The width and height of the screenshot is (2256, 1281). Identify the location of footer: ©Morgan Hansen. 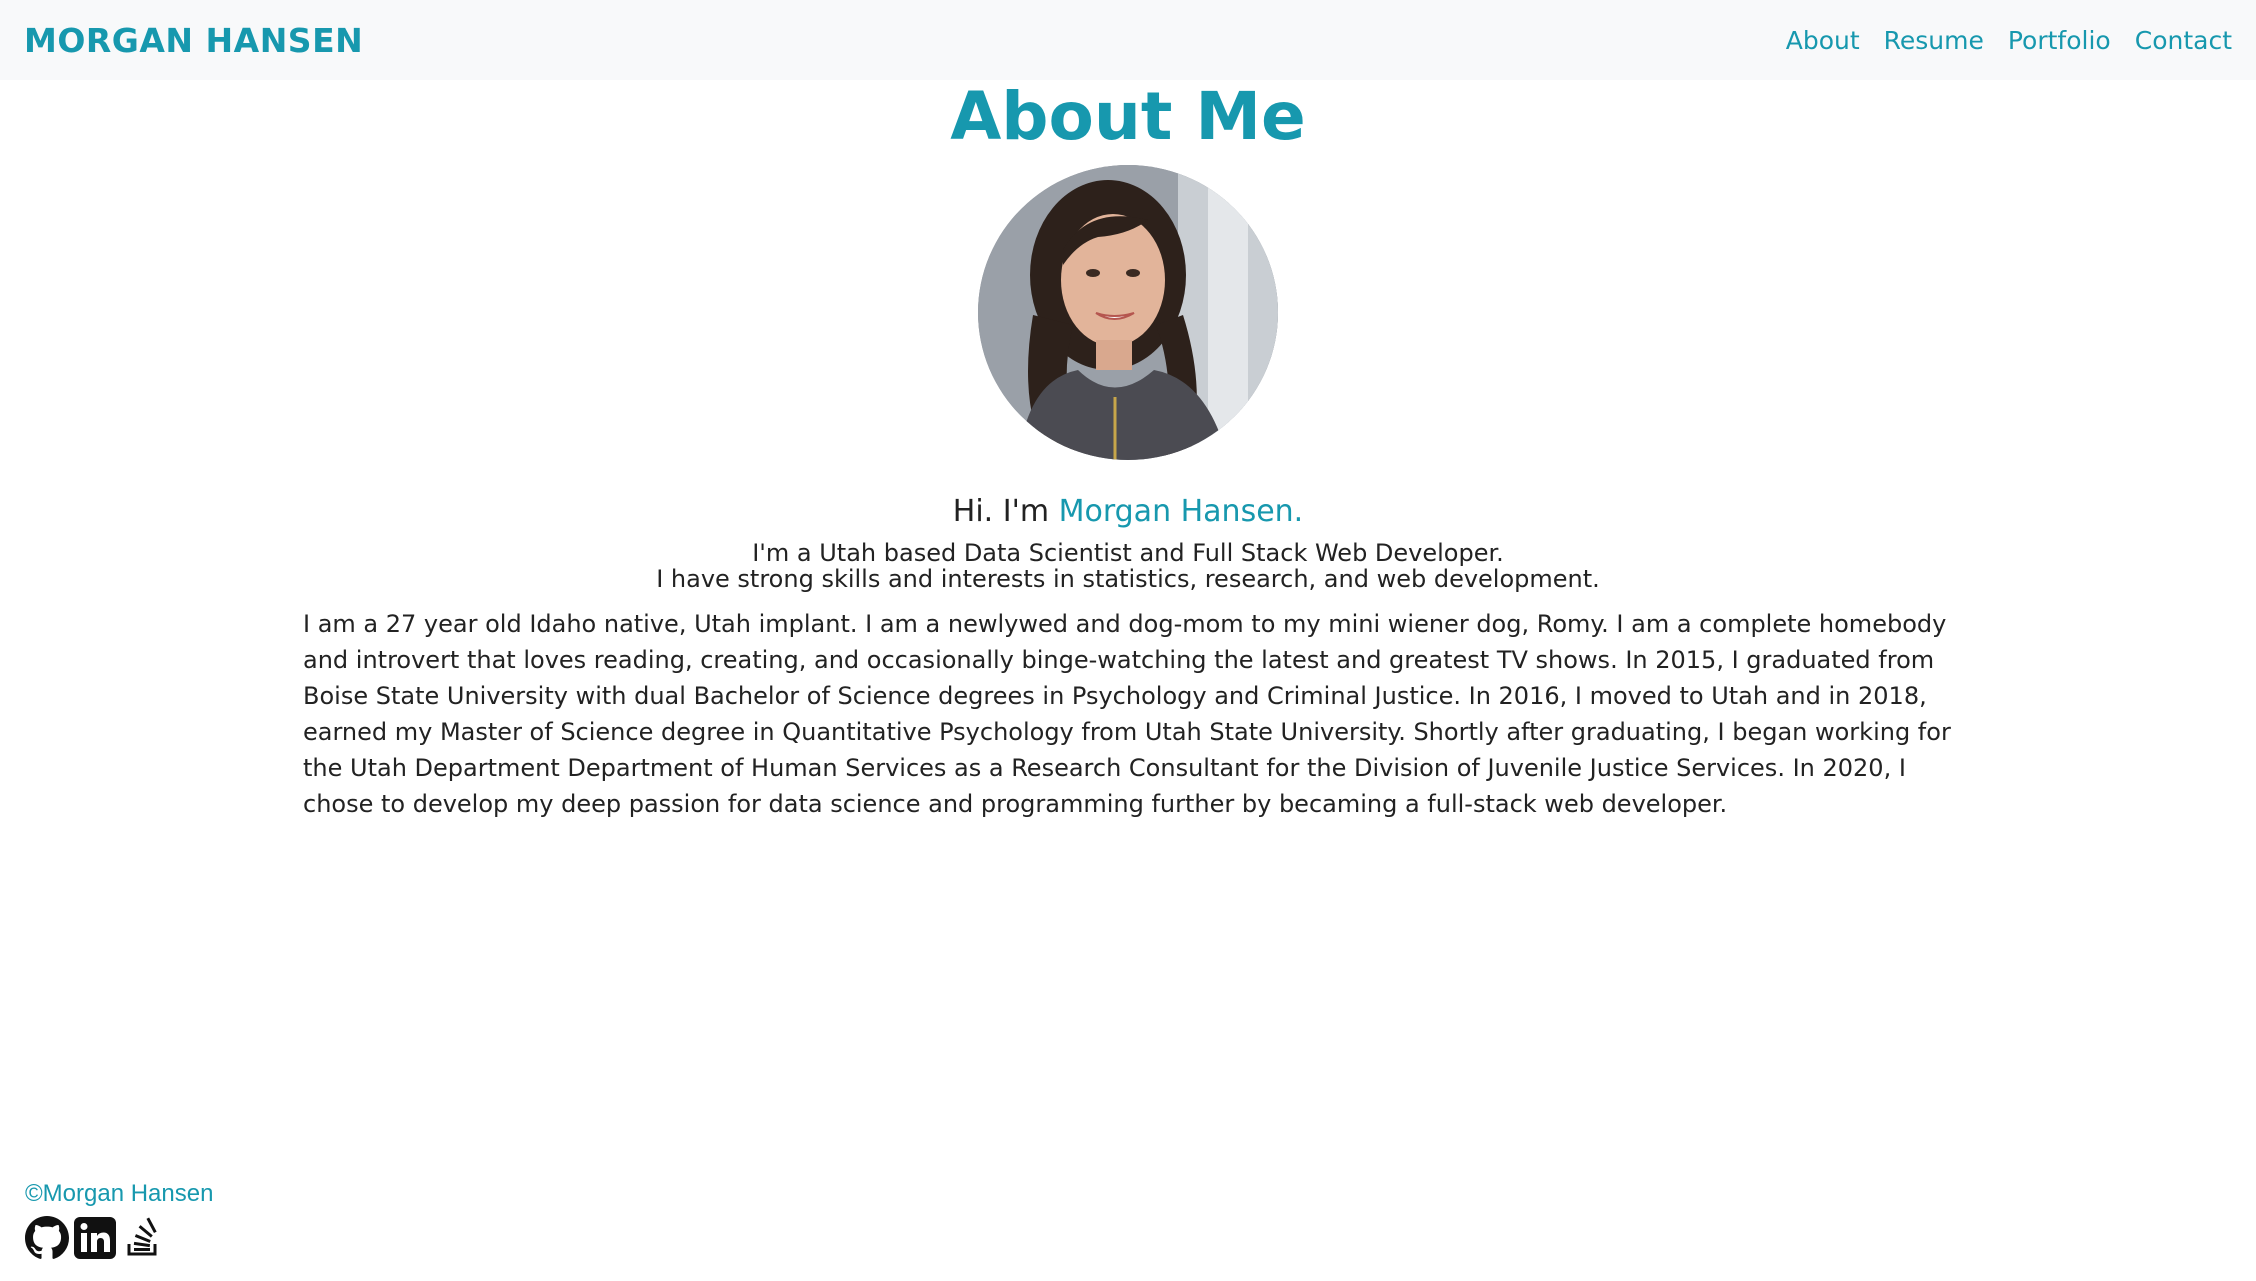
(119, 1220).